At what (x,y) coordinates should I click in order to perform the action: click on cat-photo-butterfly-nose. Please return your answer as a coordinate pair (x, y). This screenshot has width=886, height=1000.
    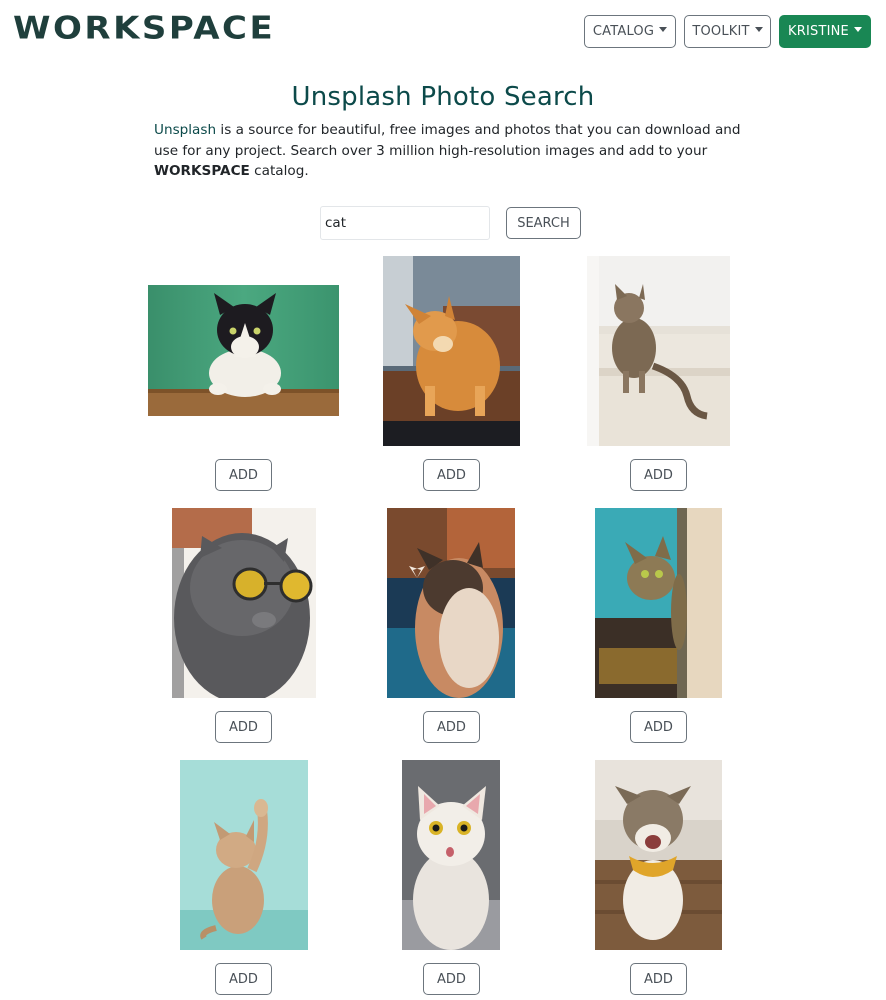
    Looking at the image, I should click on (451, 603).